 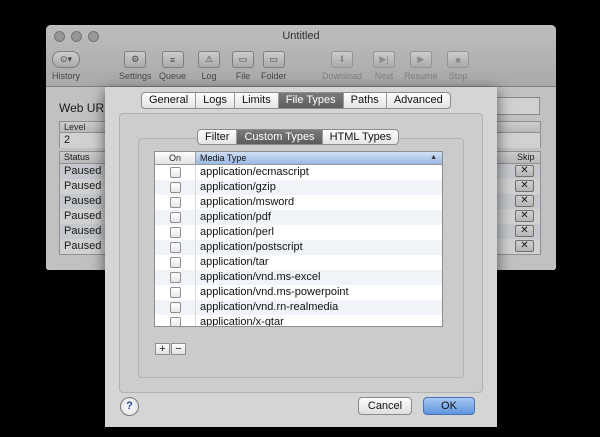 I want to click on sort-ascending-icon: ▲, so click(x=433, y=157).